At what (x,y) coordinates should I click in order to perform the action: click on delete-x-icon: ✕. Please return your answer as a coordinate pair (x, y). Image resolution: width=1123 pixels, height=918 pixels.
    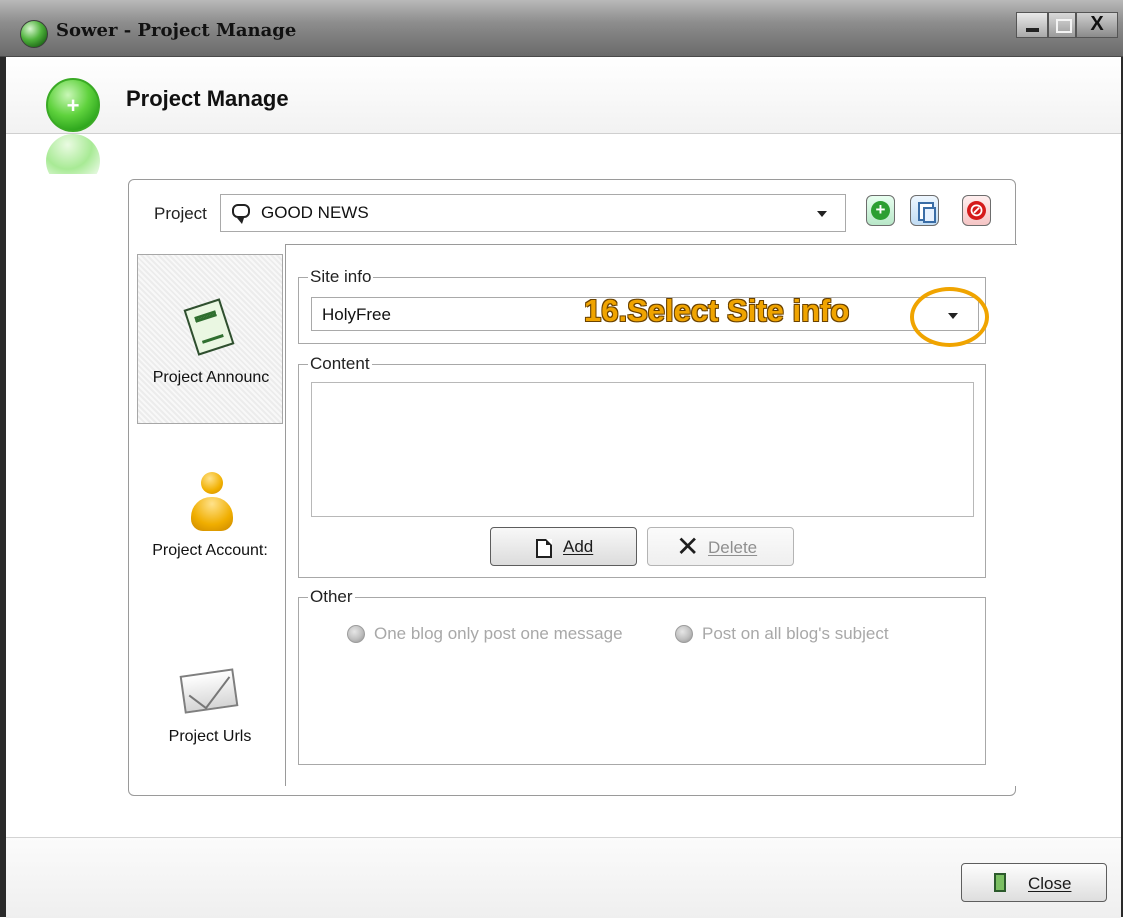
    Looking at the image, I should click on (688, 546).